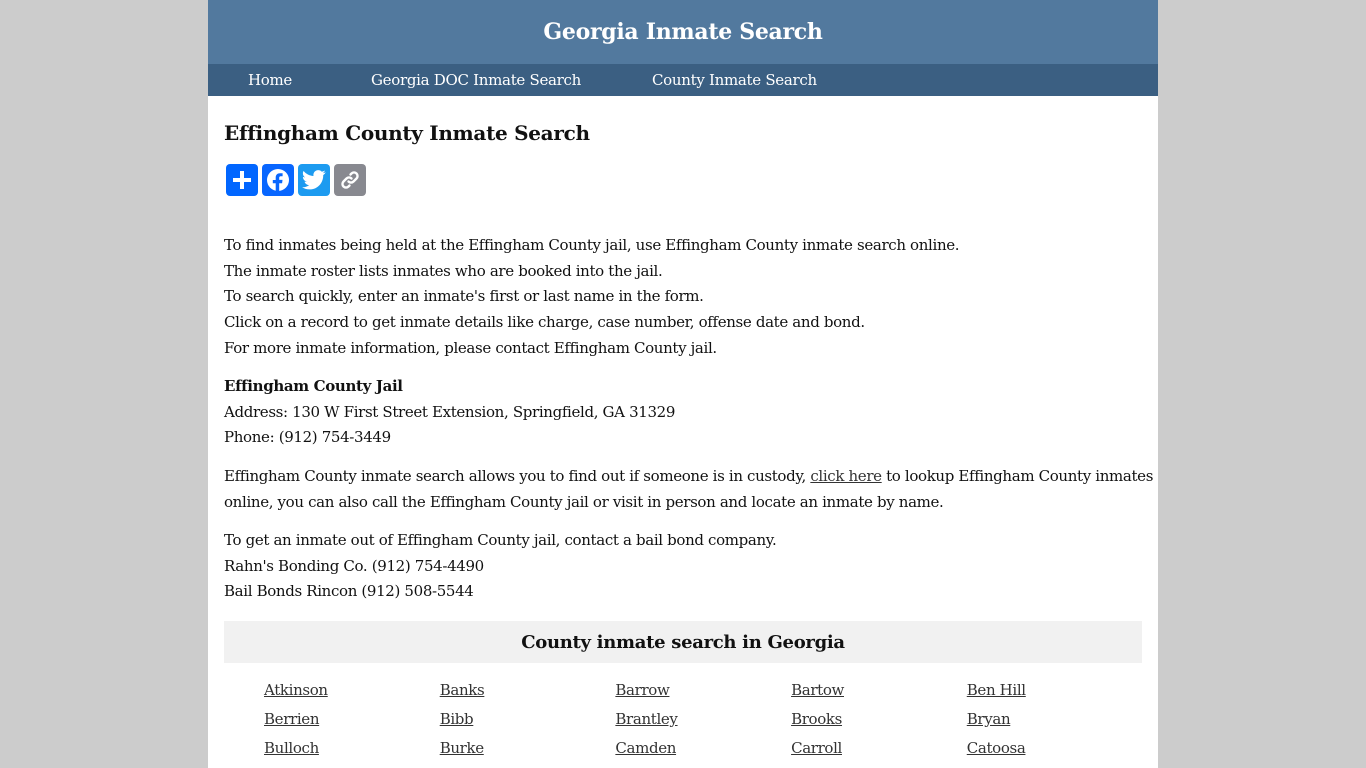  I want to click on county-link: Atkinson, so click(352, 690).